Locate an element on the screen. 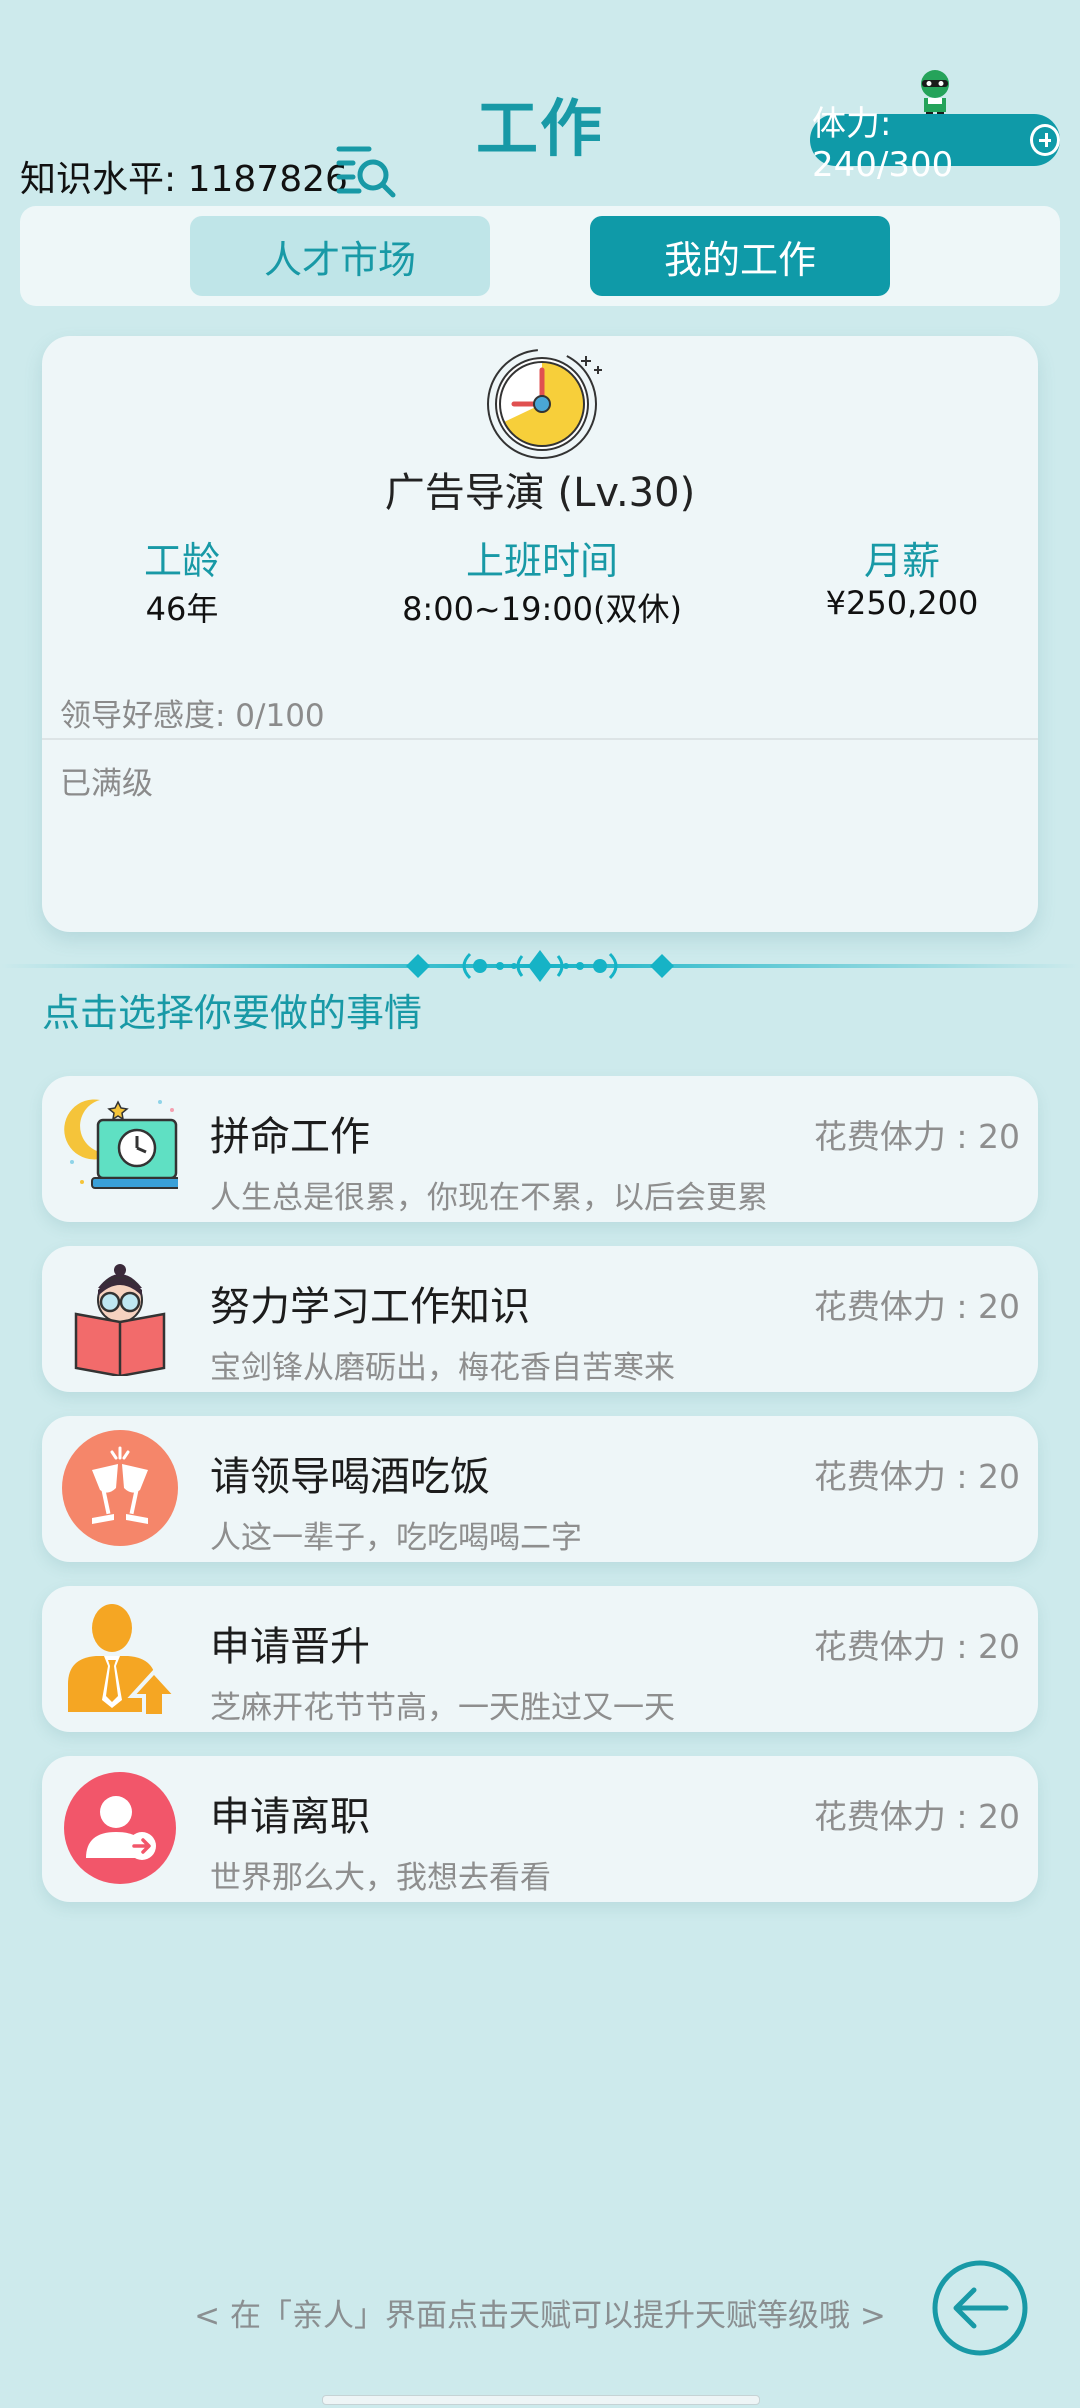 This screenshot has height=2408, width=1080. knowledge-level: 知识水平: 1187826 is located at coordinates (184, 179).